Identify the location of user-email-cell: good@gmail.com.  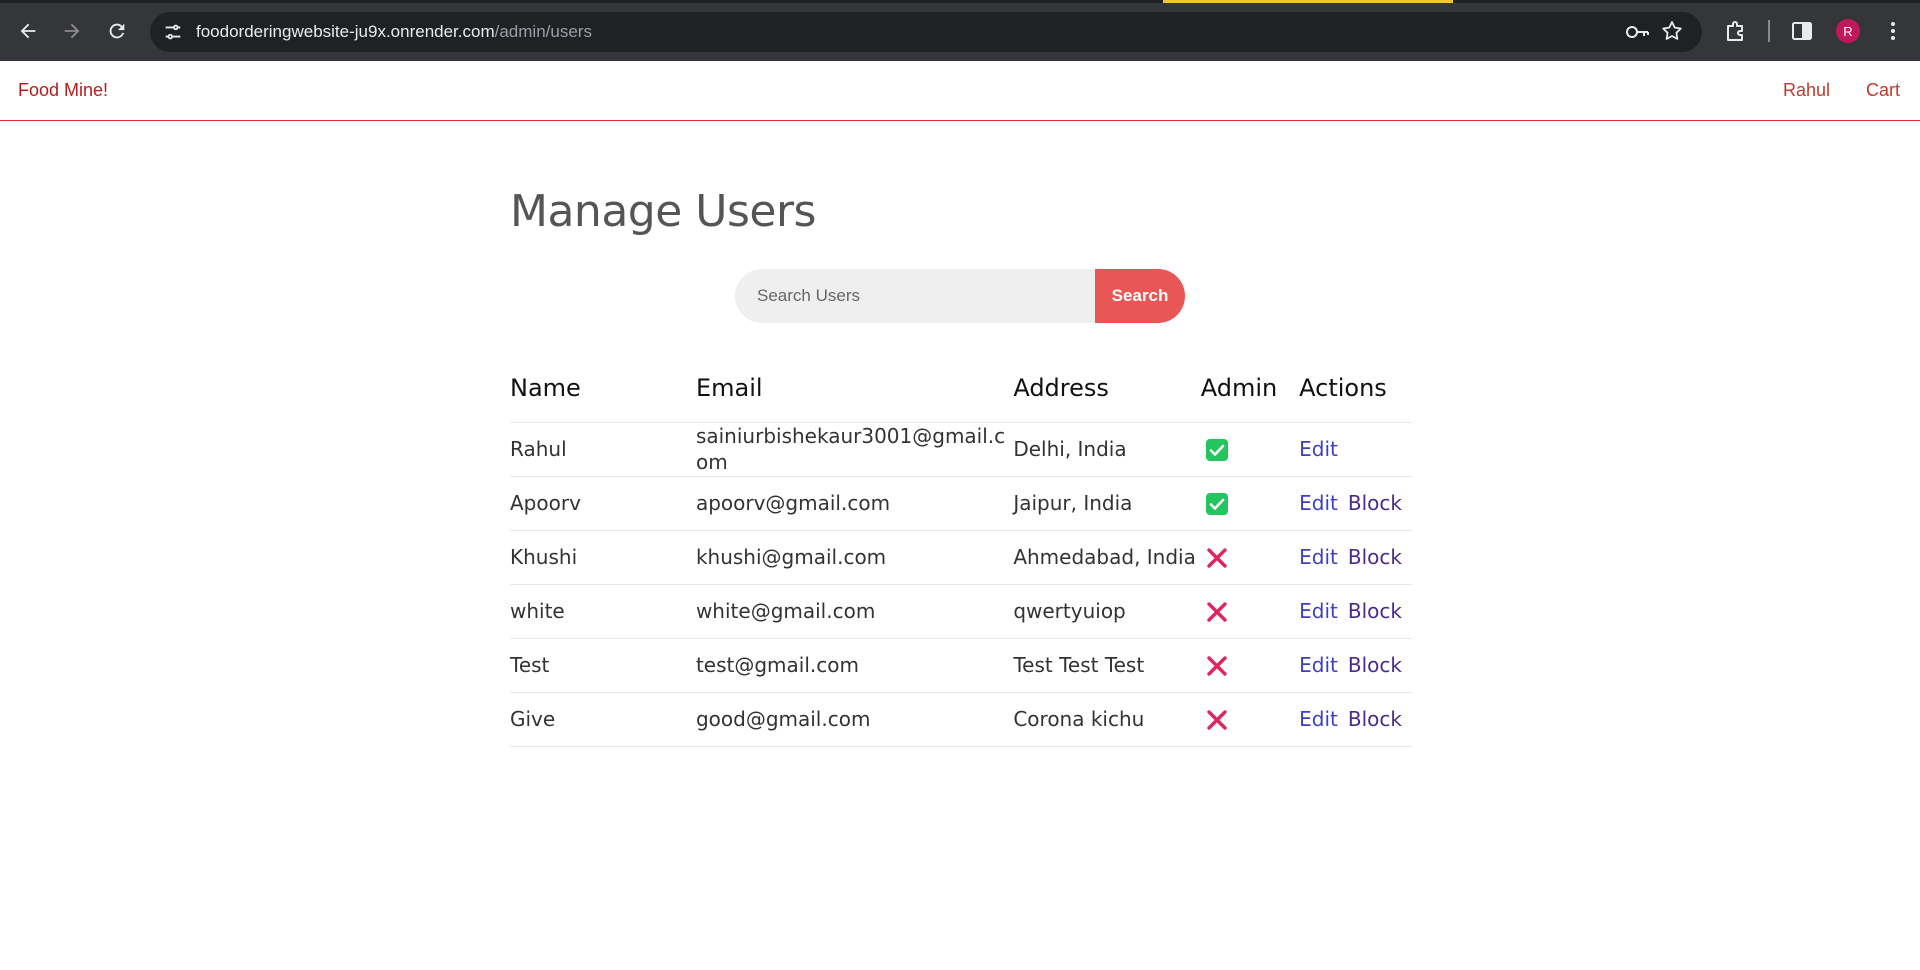
(854, 719).